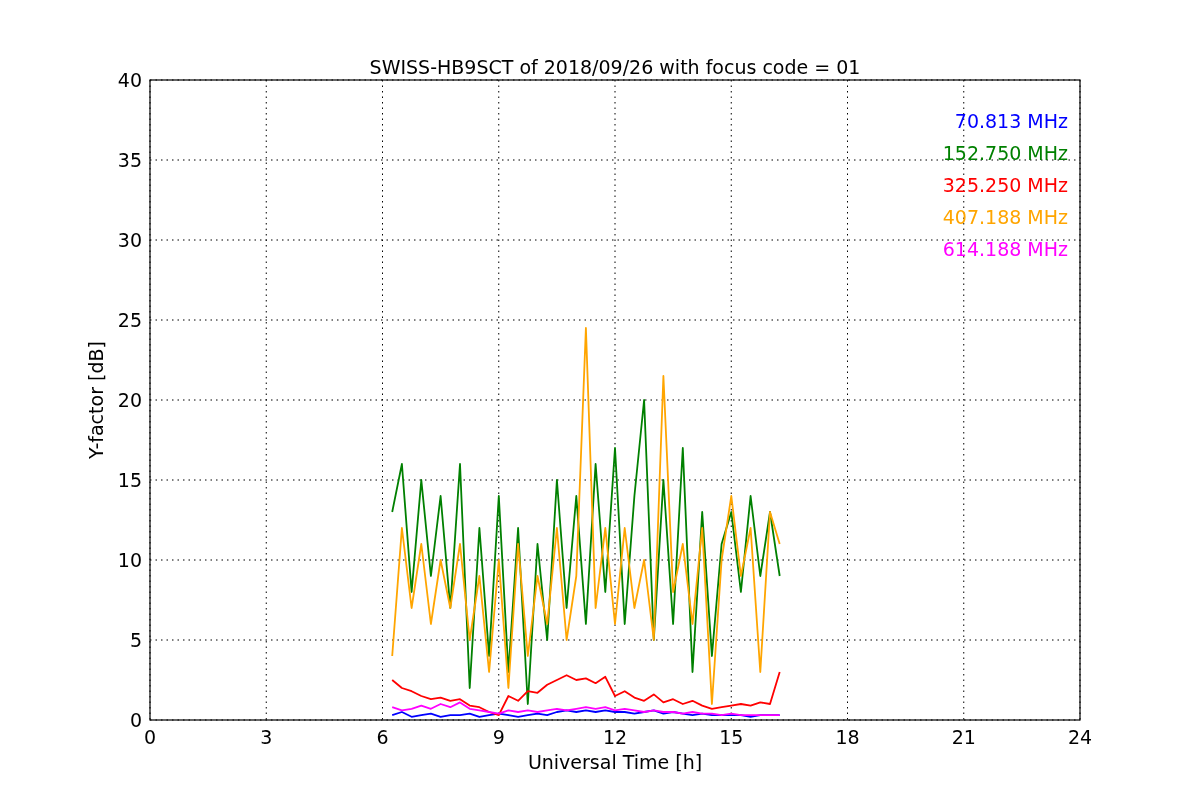 The image size is (1200, 800). Describe the element at coordinates (963, 737) in the screenshot. I see `x-tick-label: 21` at that location.